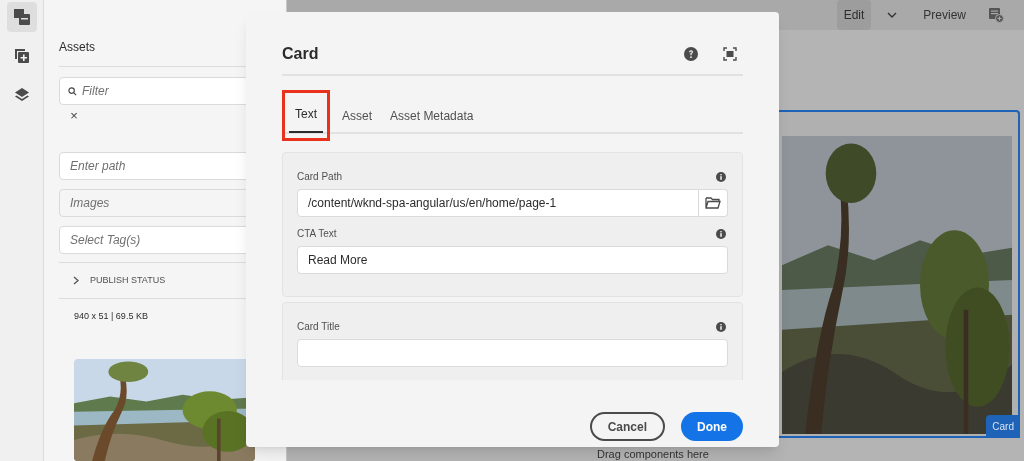  I want to click on preview-button: Preview, so click(944, 15).